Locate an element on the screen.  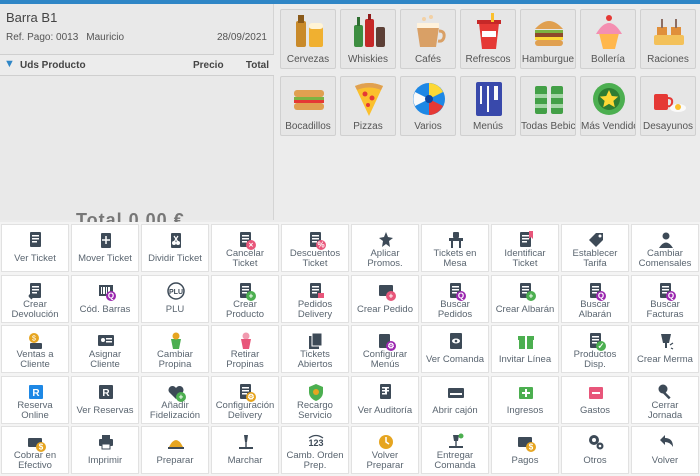
option-button: % Descuentos Ticket is located at coordinates (315, 248).